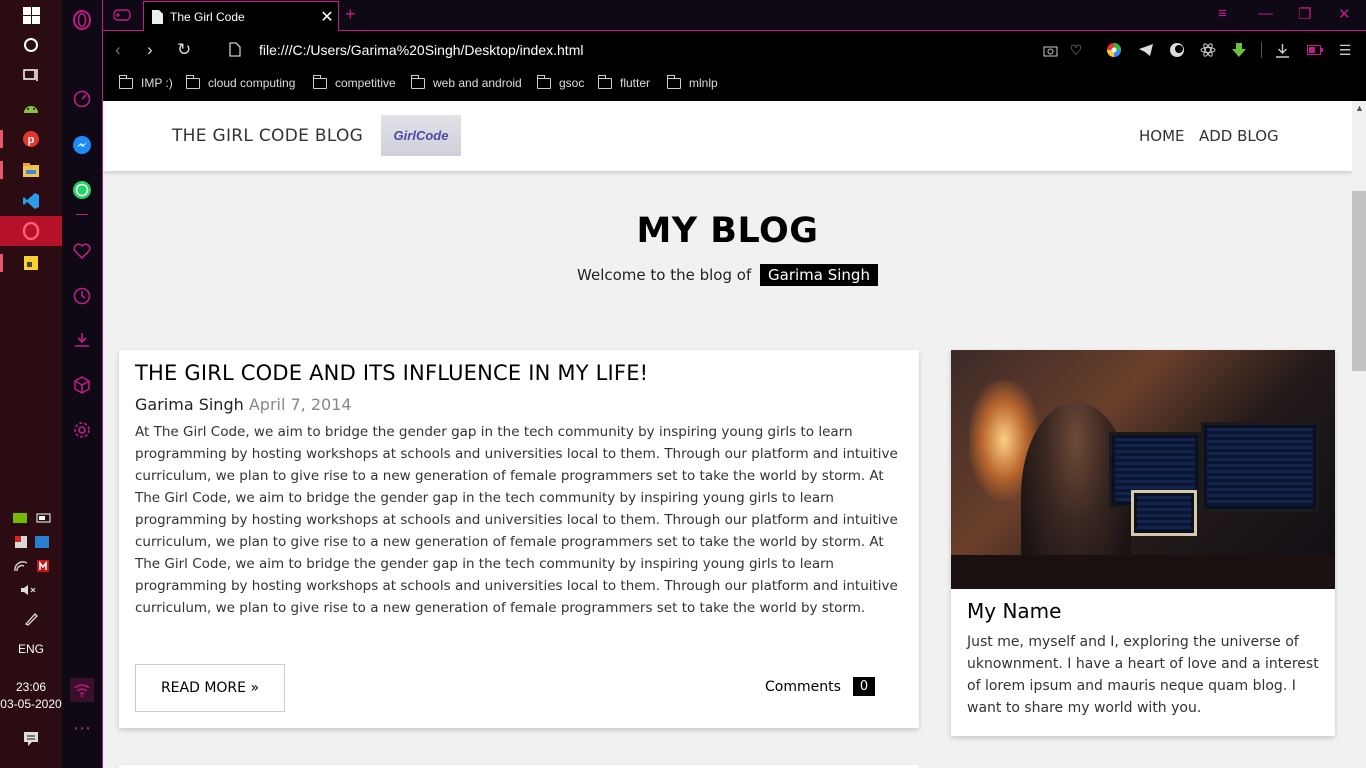  What do you see at coordinates (82, 214) in the screenshot?
I see `sidebar-divider` at bounding box center [82, 214].